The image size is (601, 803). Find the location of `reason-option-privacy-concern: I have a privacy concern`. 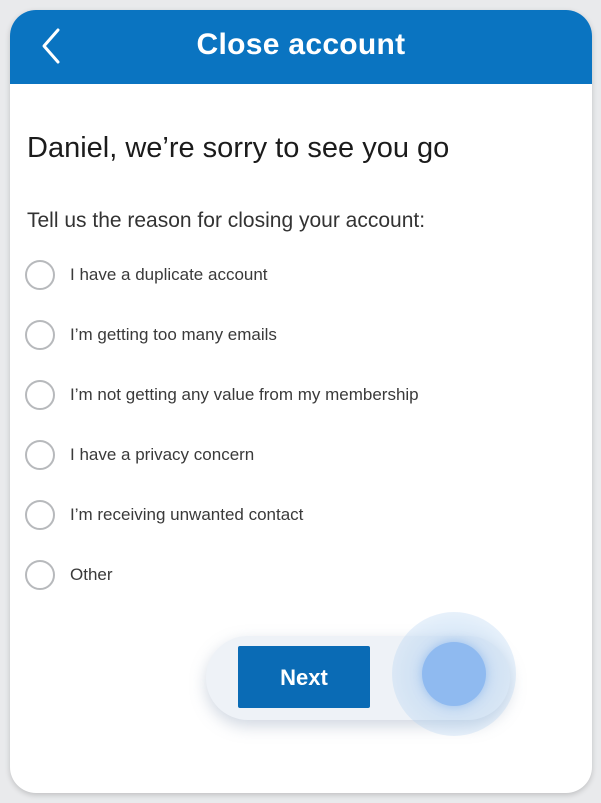

reason-option-privacy-concern: I have a privacy concern is located at coordinates (275, 470).